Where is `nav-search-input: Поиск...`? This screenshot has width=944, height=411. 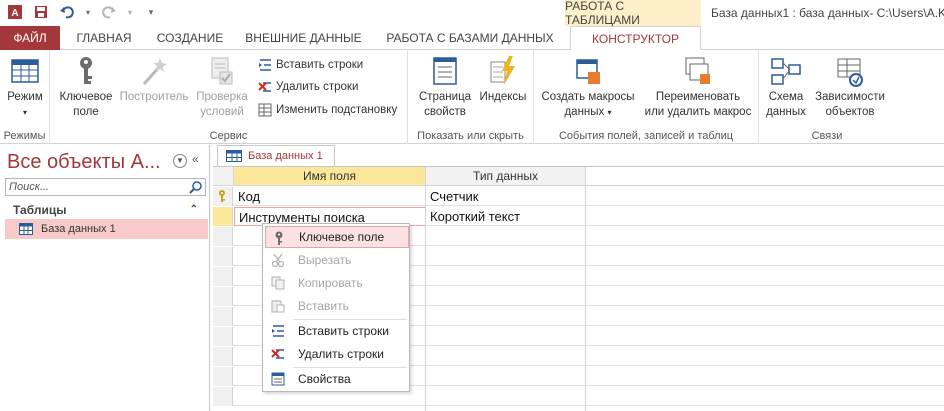 nav-search-input: Поиск... is located at coordinates (105, 187).